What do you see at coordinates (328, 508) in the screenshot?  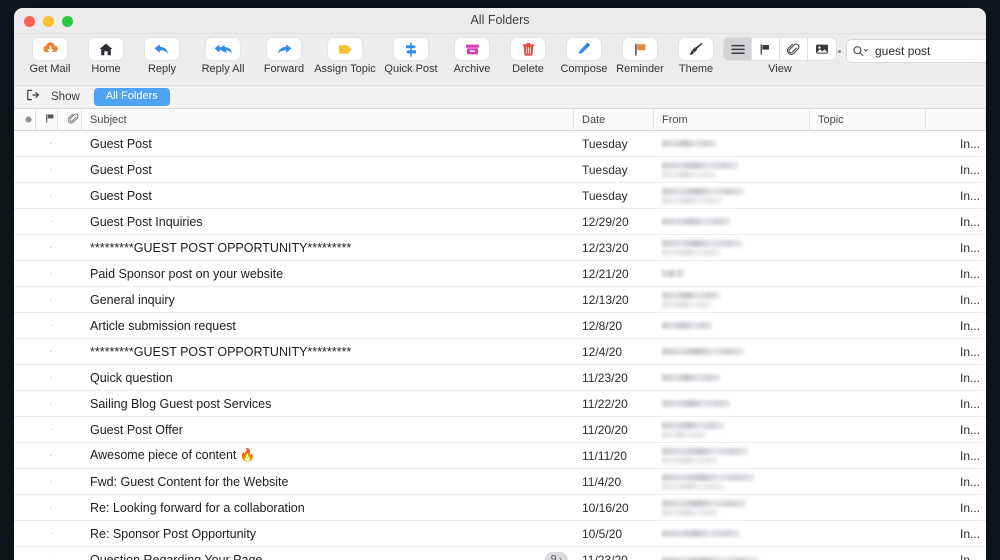 I see `row-subject-cell: Re: Looking forward for a collaboration` at bounding box center [328, 508].